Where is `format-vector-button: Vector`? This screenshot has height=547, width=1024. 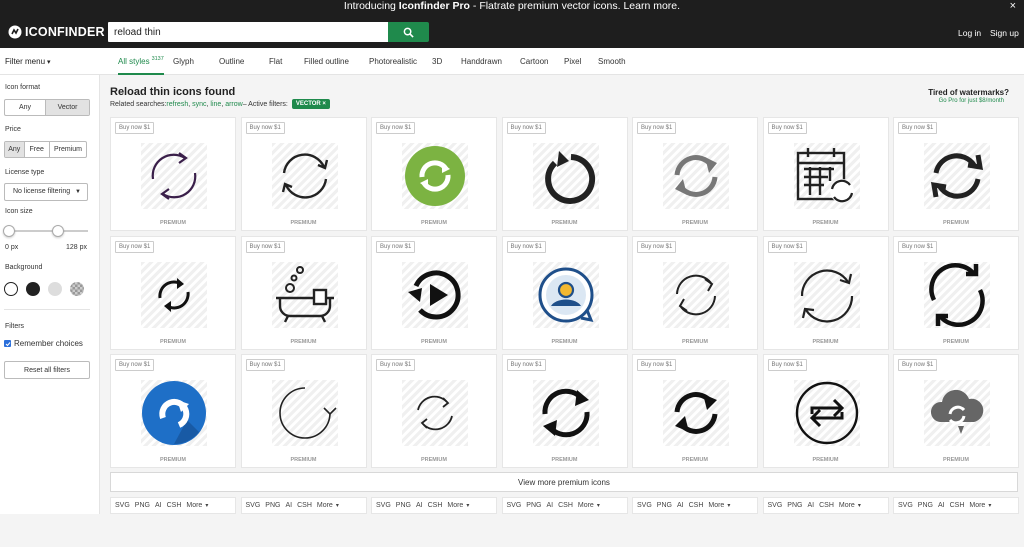
format-vector-button: Vector is located at coordinates (67, 107).